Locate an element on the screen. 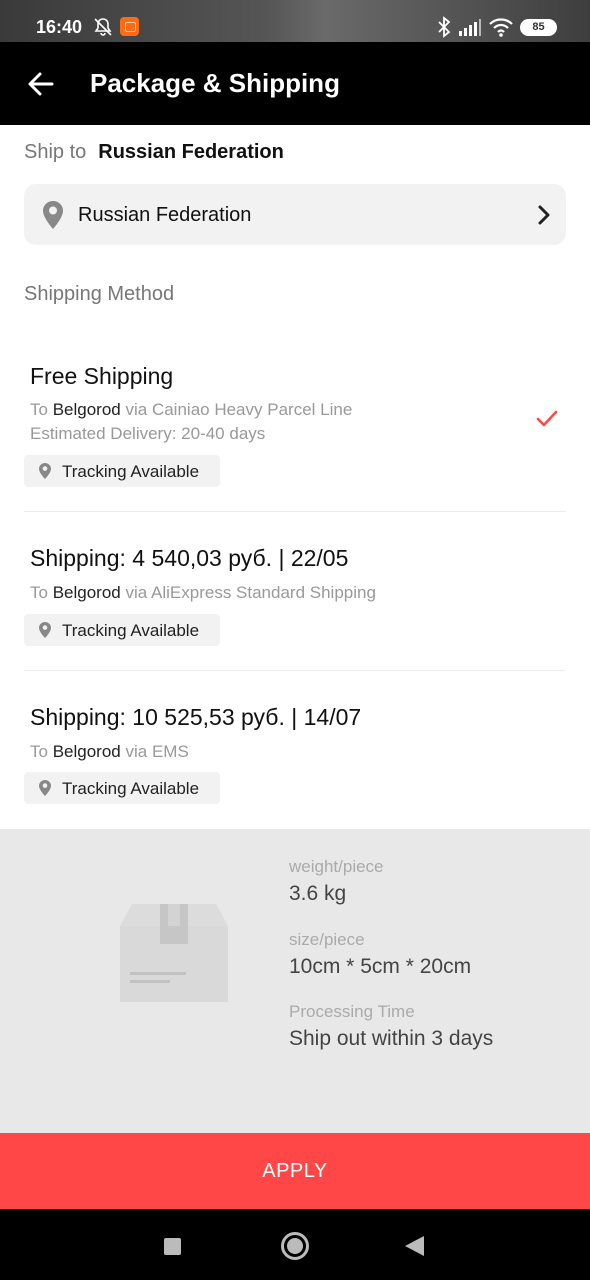 The width and height of the screenshot is (590, 1280). route-carrier: via EMS is located at coordinates (157, 751).